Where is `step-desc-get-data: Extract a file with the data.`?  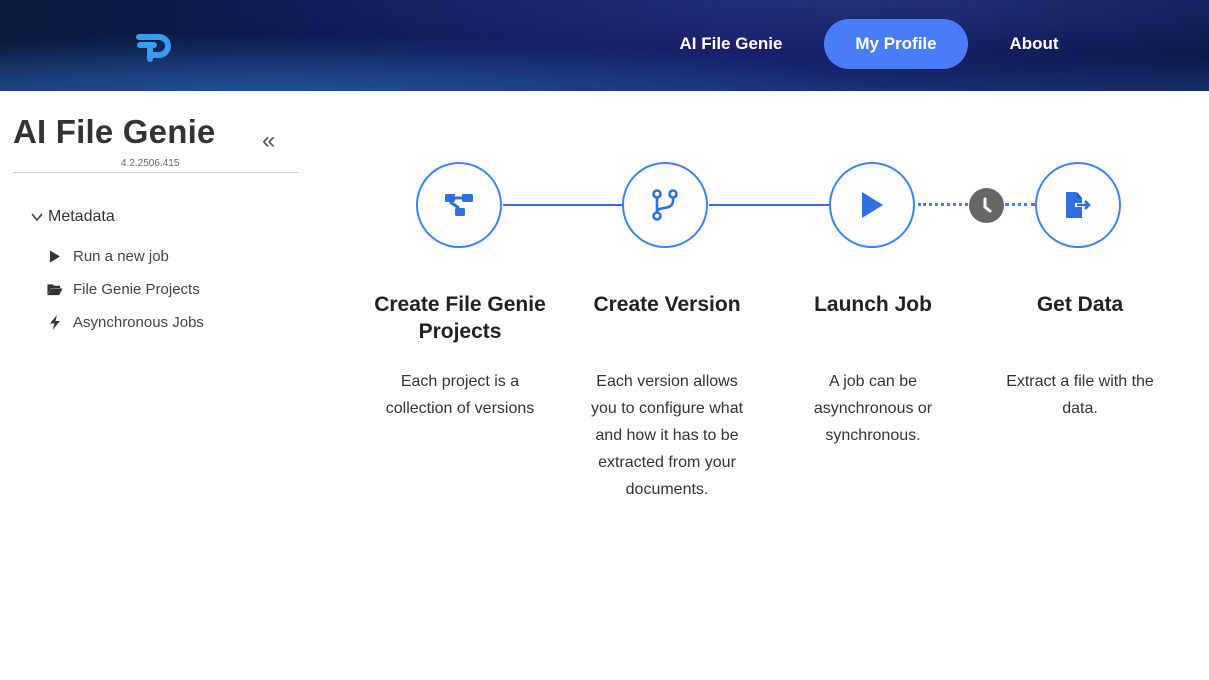 step-desc-get-data: Extract a file with the data. is located at coordinates (1080, 395).